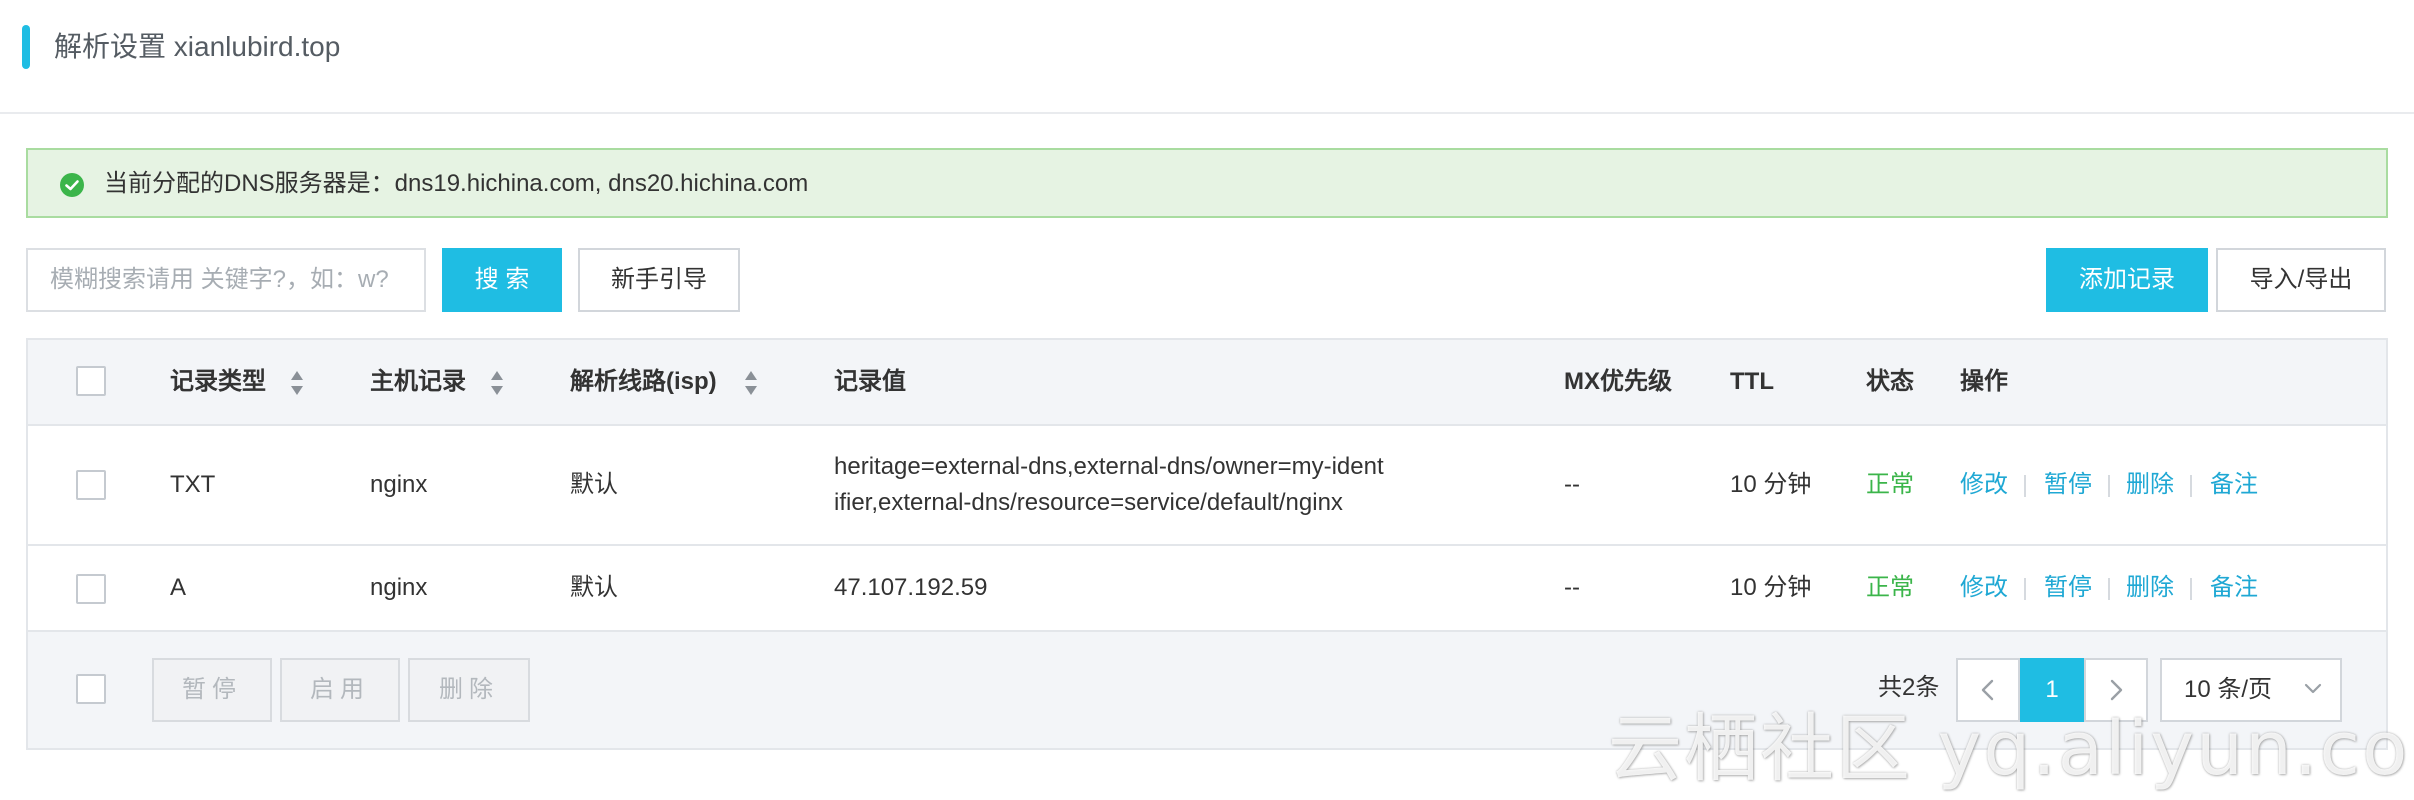 Image resolution: width=2414 pixels, height=800 pixels. Describe the element at coordinates (2313, 688) in the screenshot. I see `chevron-down-icon` at that location.